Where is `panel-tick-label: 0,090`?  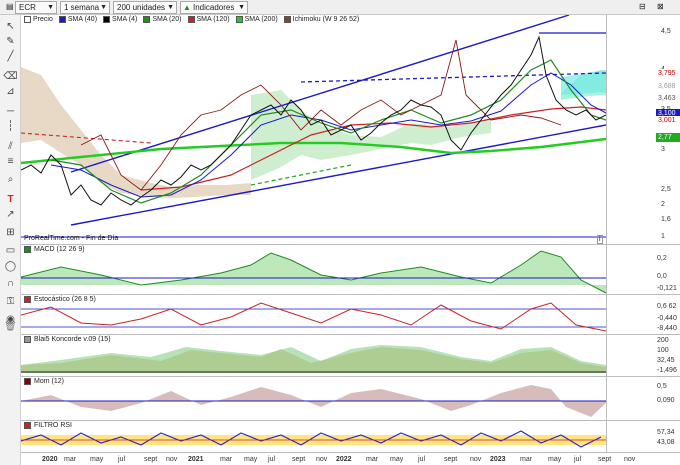
panel-tick-label: 0,090 is located at coordinates (666, 400).